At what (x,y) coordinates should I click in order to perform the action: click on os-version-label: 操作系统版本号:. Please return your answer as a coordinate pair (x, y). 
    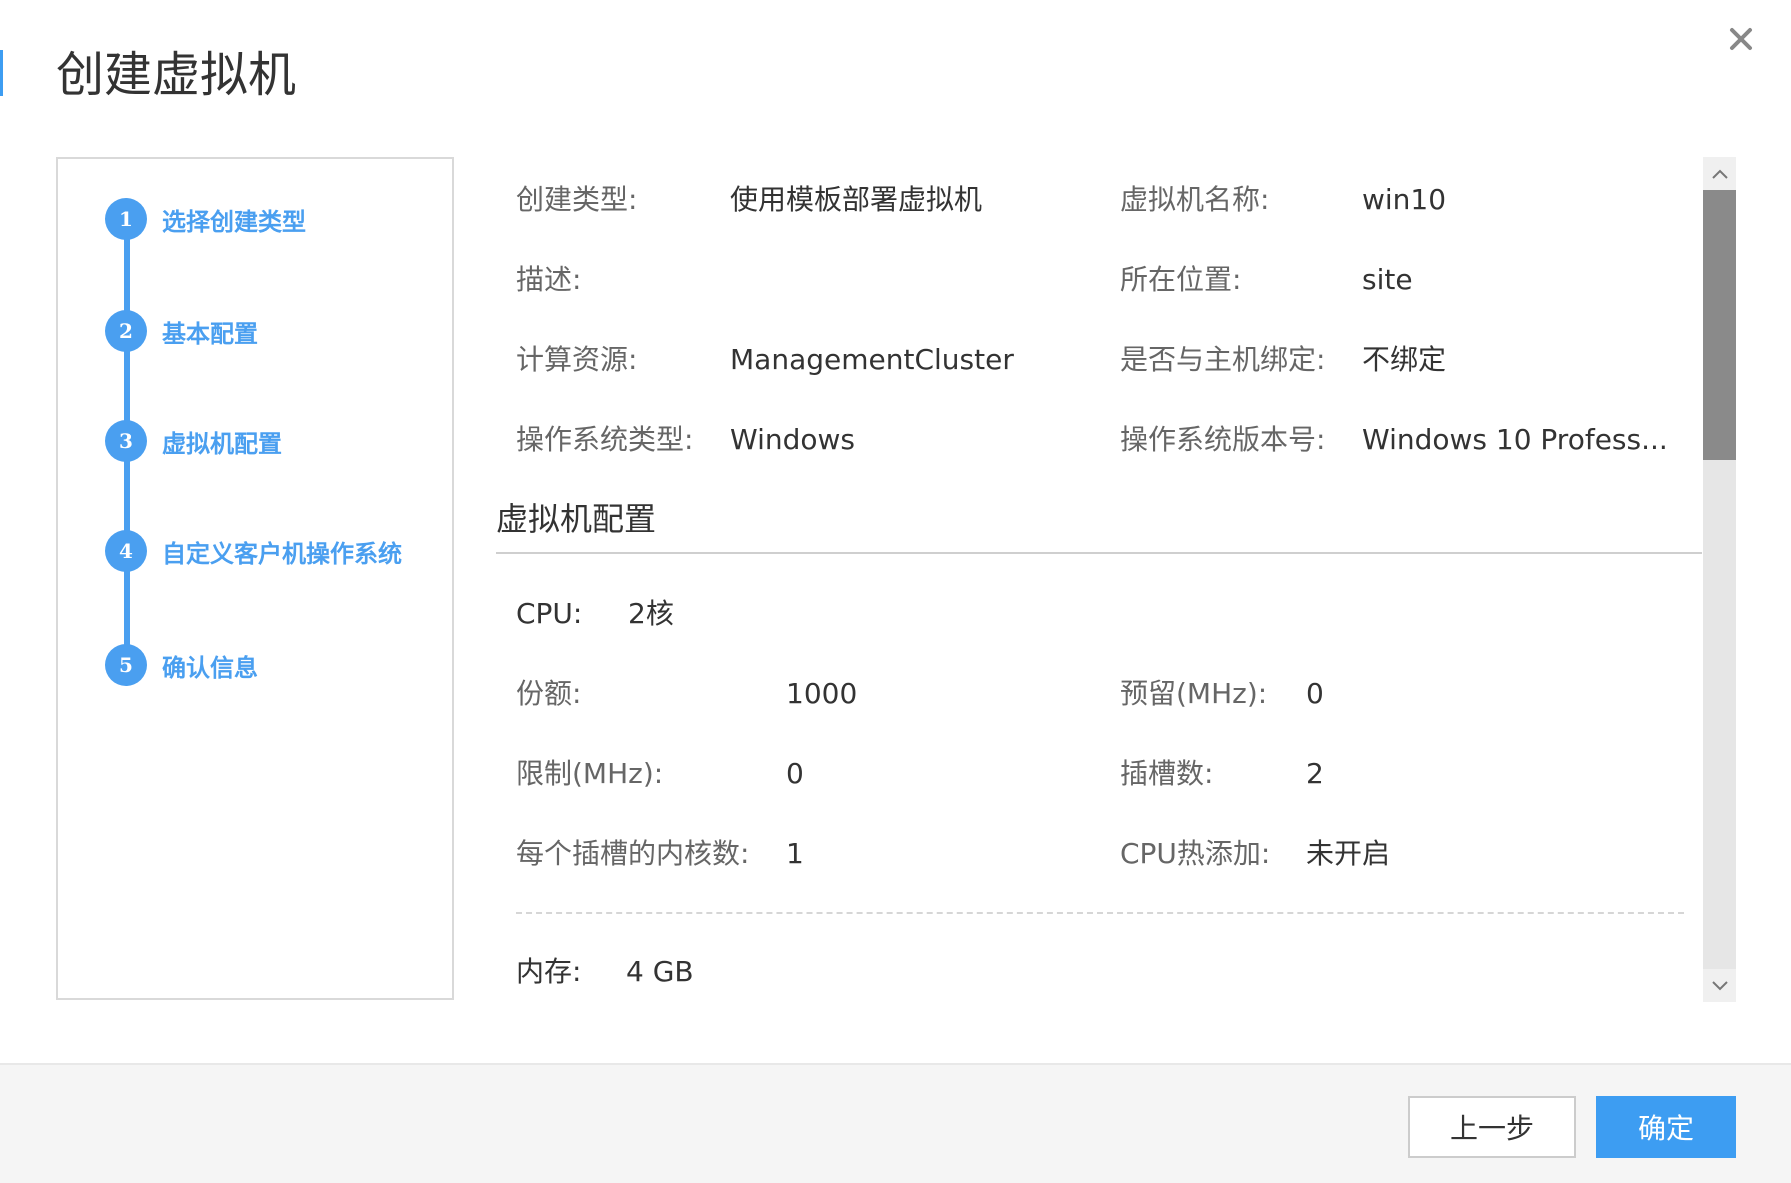
    Looking at the image, I should click on (1223, 439).